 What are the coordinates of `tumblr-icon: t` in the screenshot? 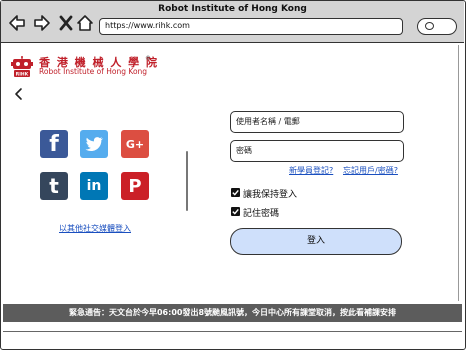 It's located at (54, 186).